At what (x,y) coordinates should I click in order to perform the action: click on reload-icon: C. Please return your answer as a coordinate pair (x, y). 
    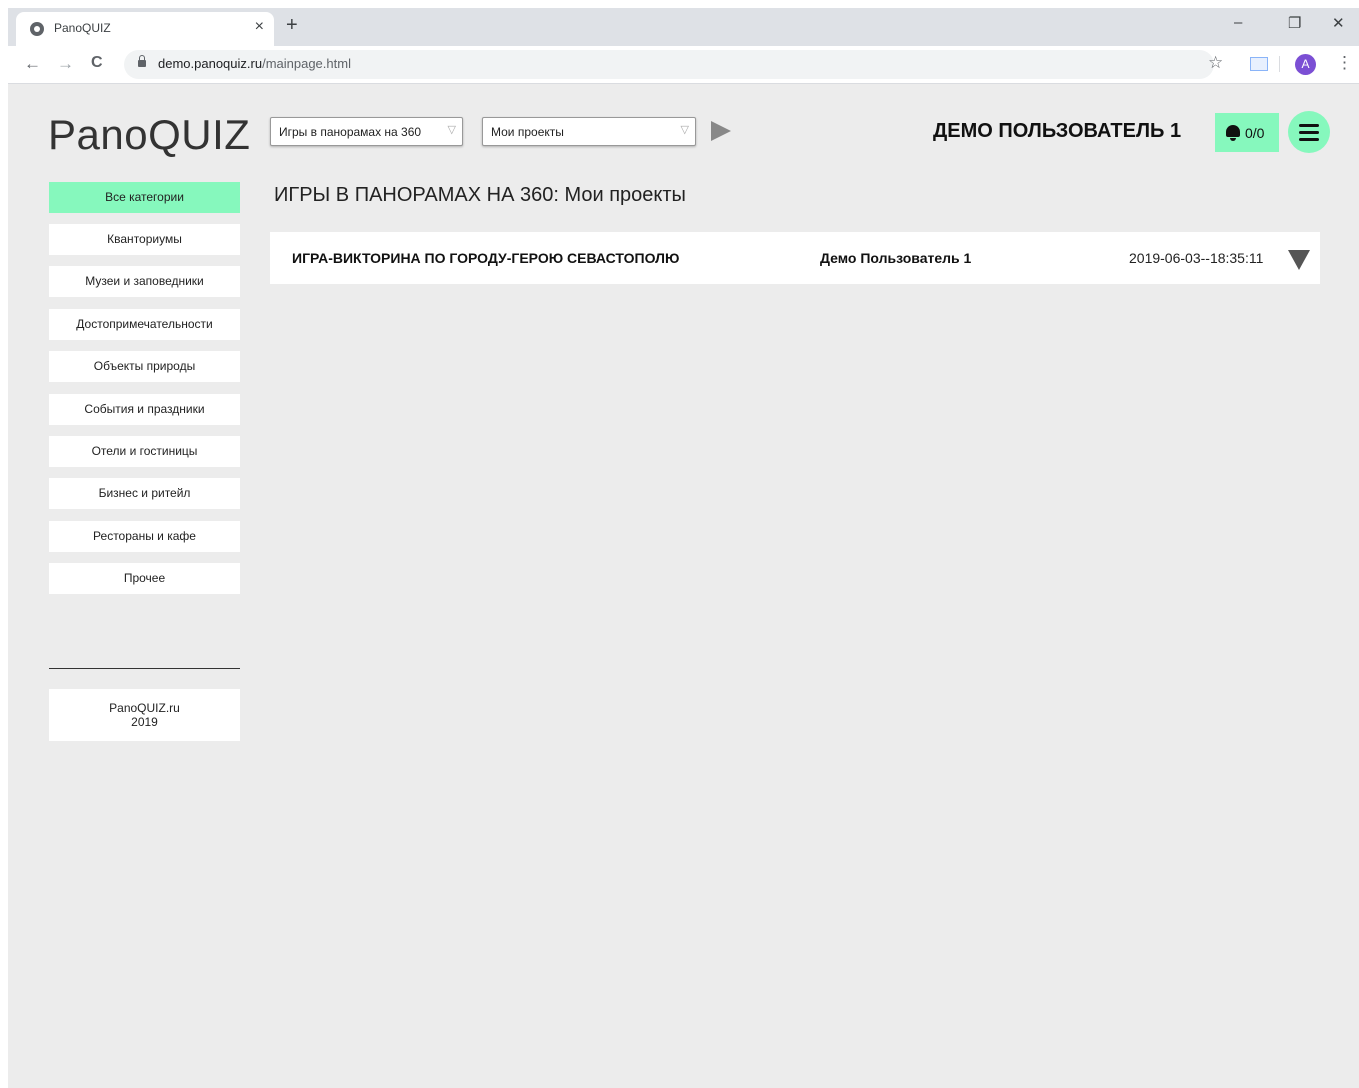
    Looking at the image, I should click on (97, 63).